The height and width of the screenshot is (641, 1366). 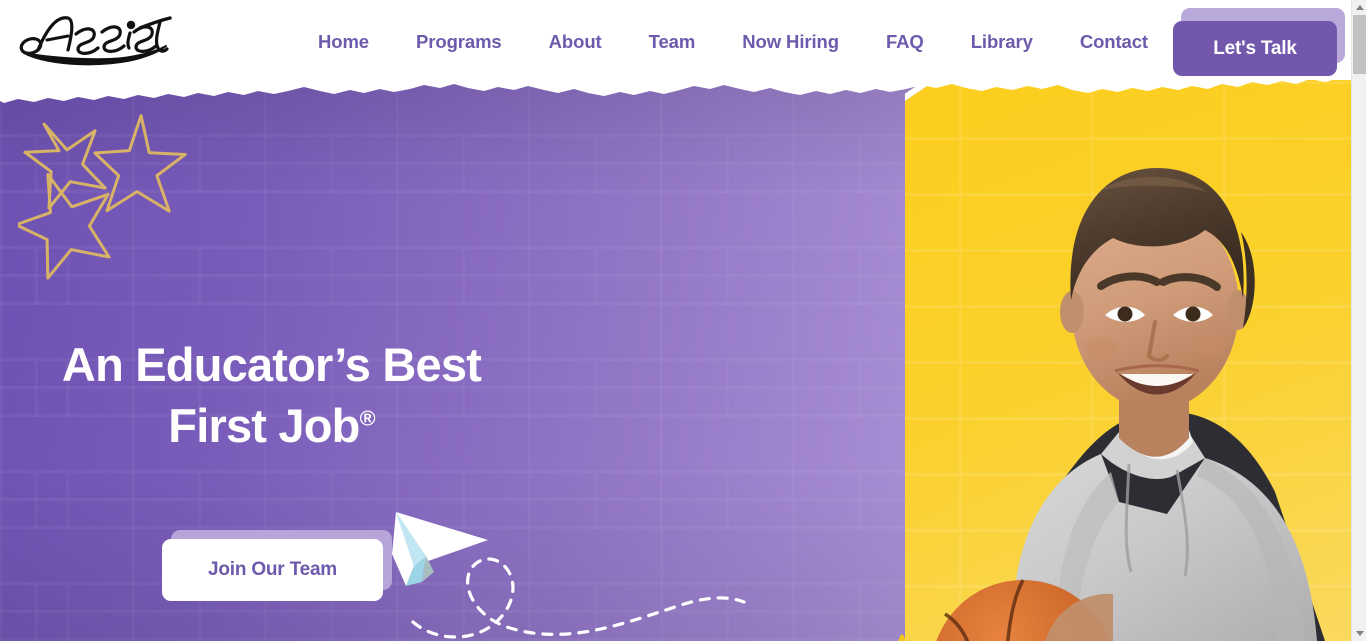 I want to click on scroll-down-arrow, so click(x=1359, y=633).